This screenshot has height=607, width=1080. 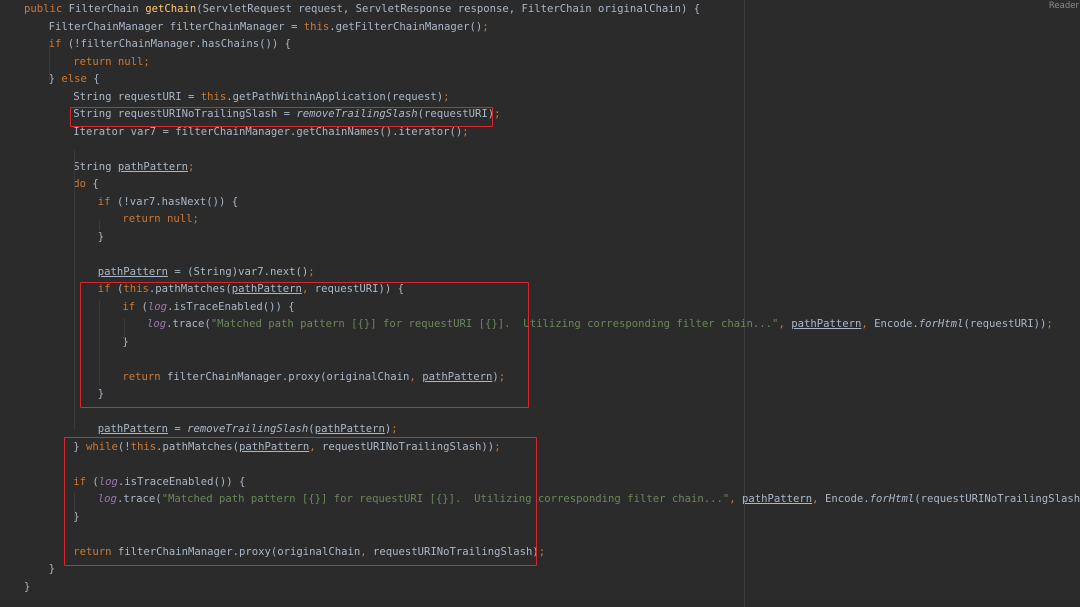 What do you see at coordinates (281, 117) in the screenshot?
I see `highlight-box-trailing-slash` at bounding box center [281, 117].